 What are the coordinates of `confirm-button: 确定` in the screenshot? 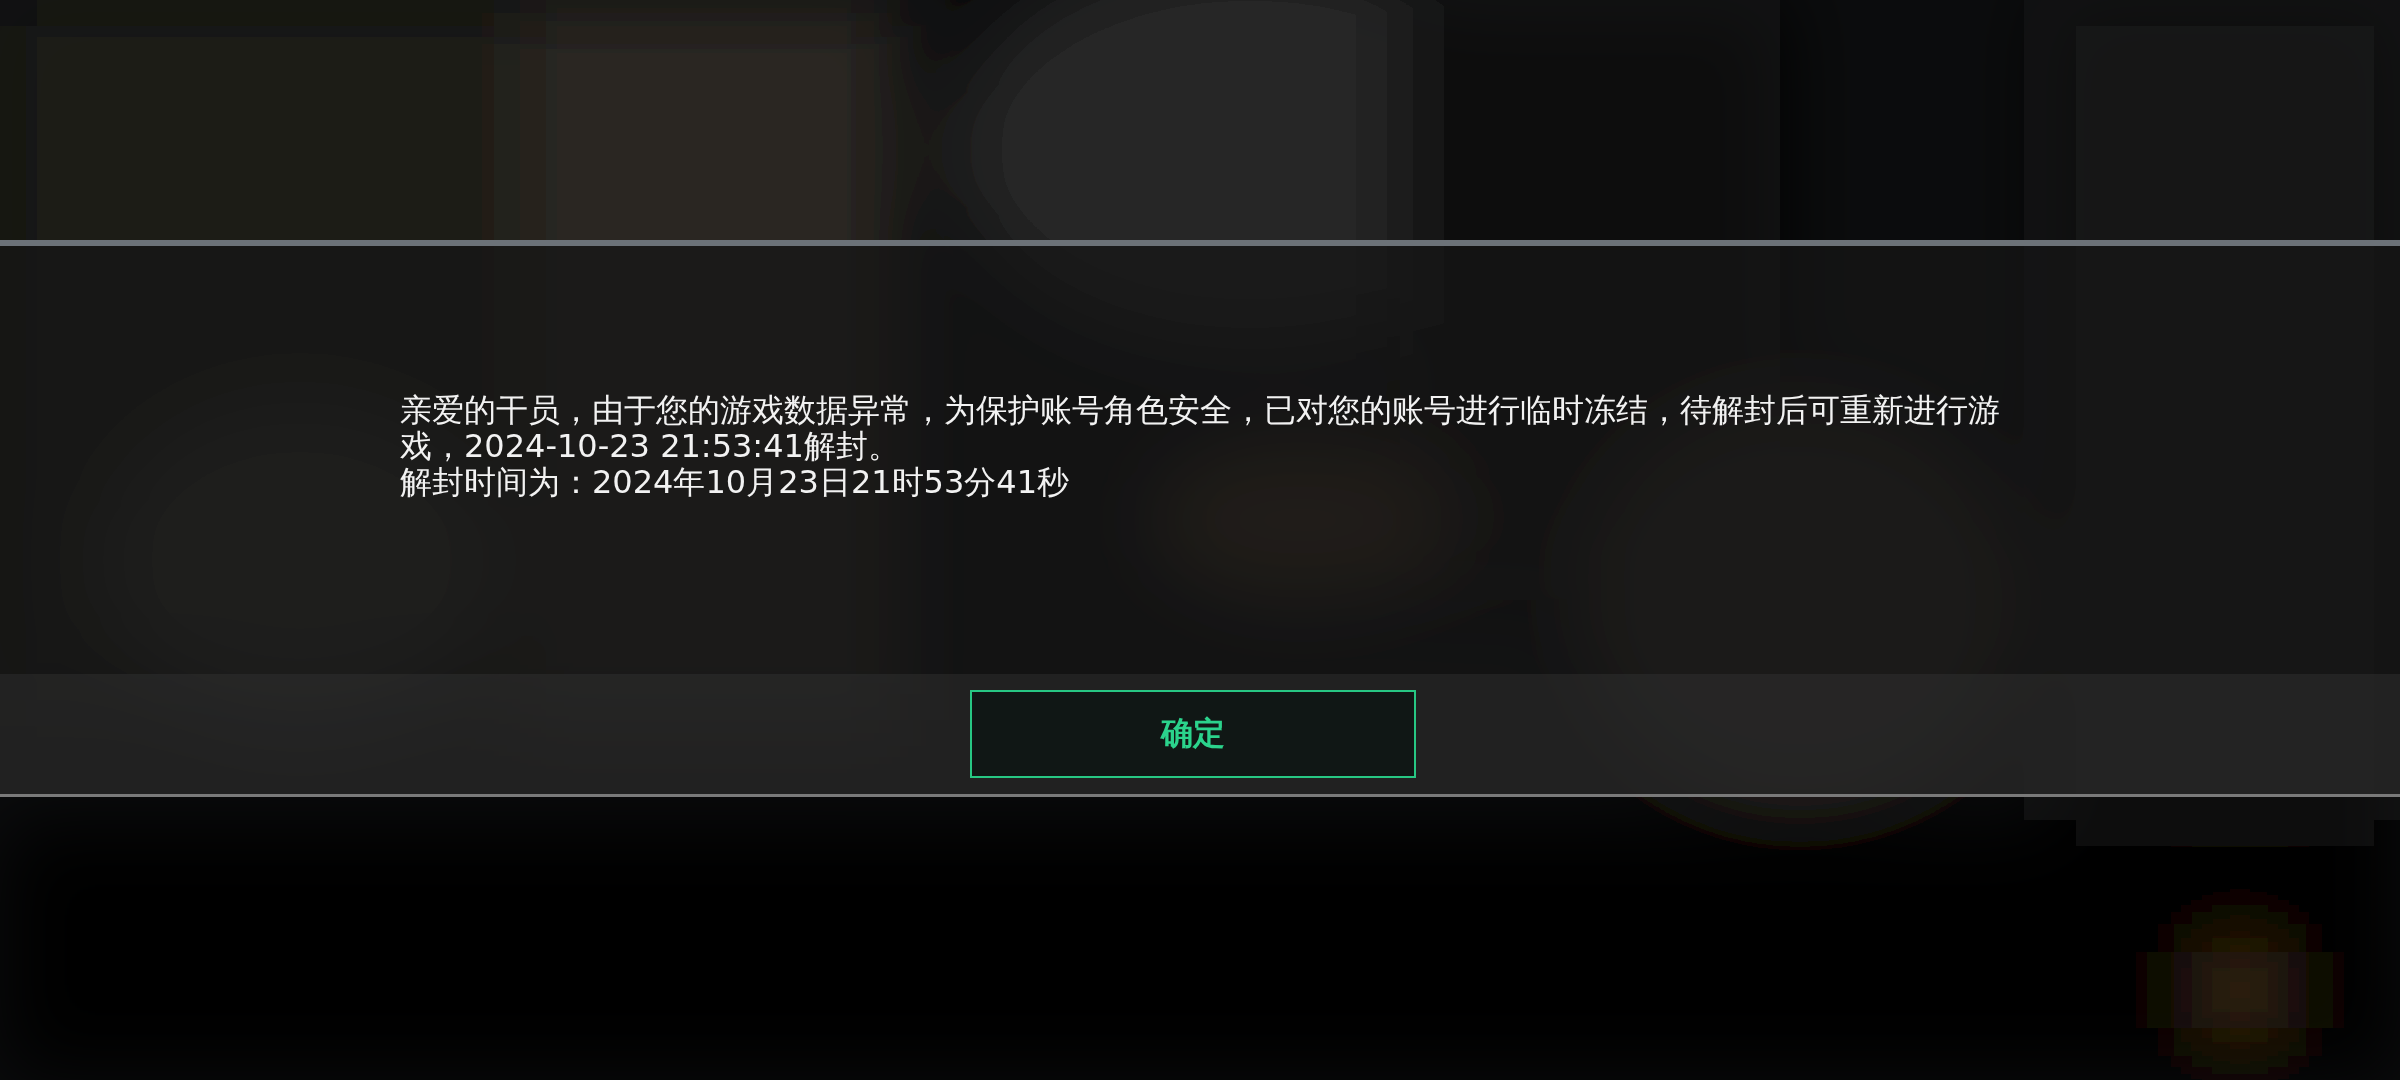 It's located at (1193, 734).